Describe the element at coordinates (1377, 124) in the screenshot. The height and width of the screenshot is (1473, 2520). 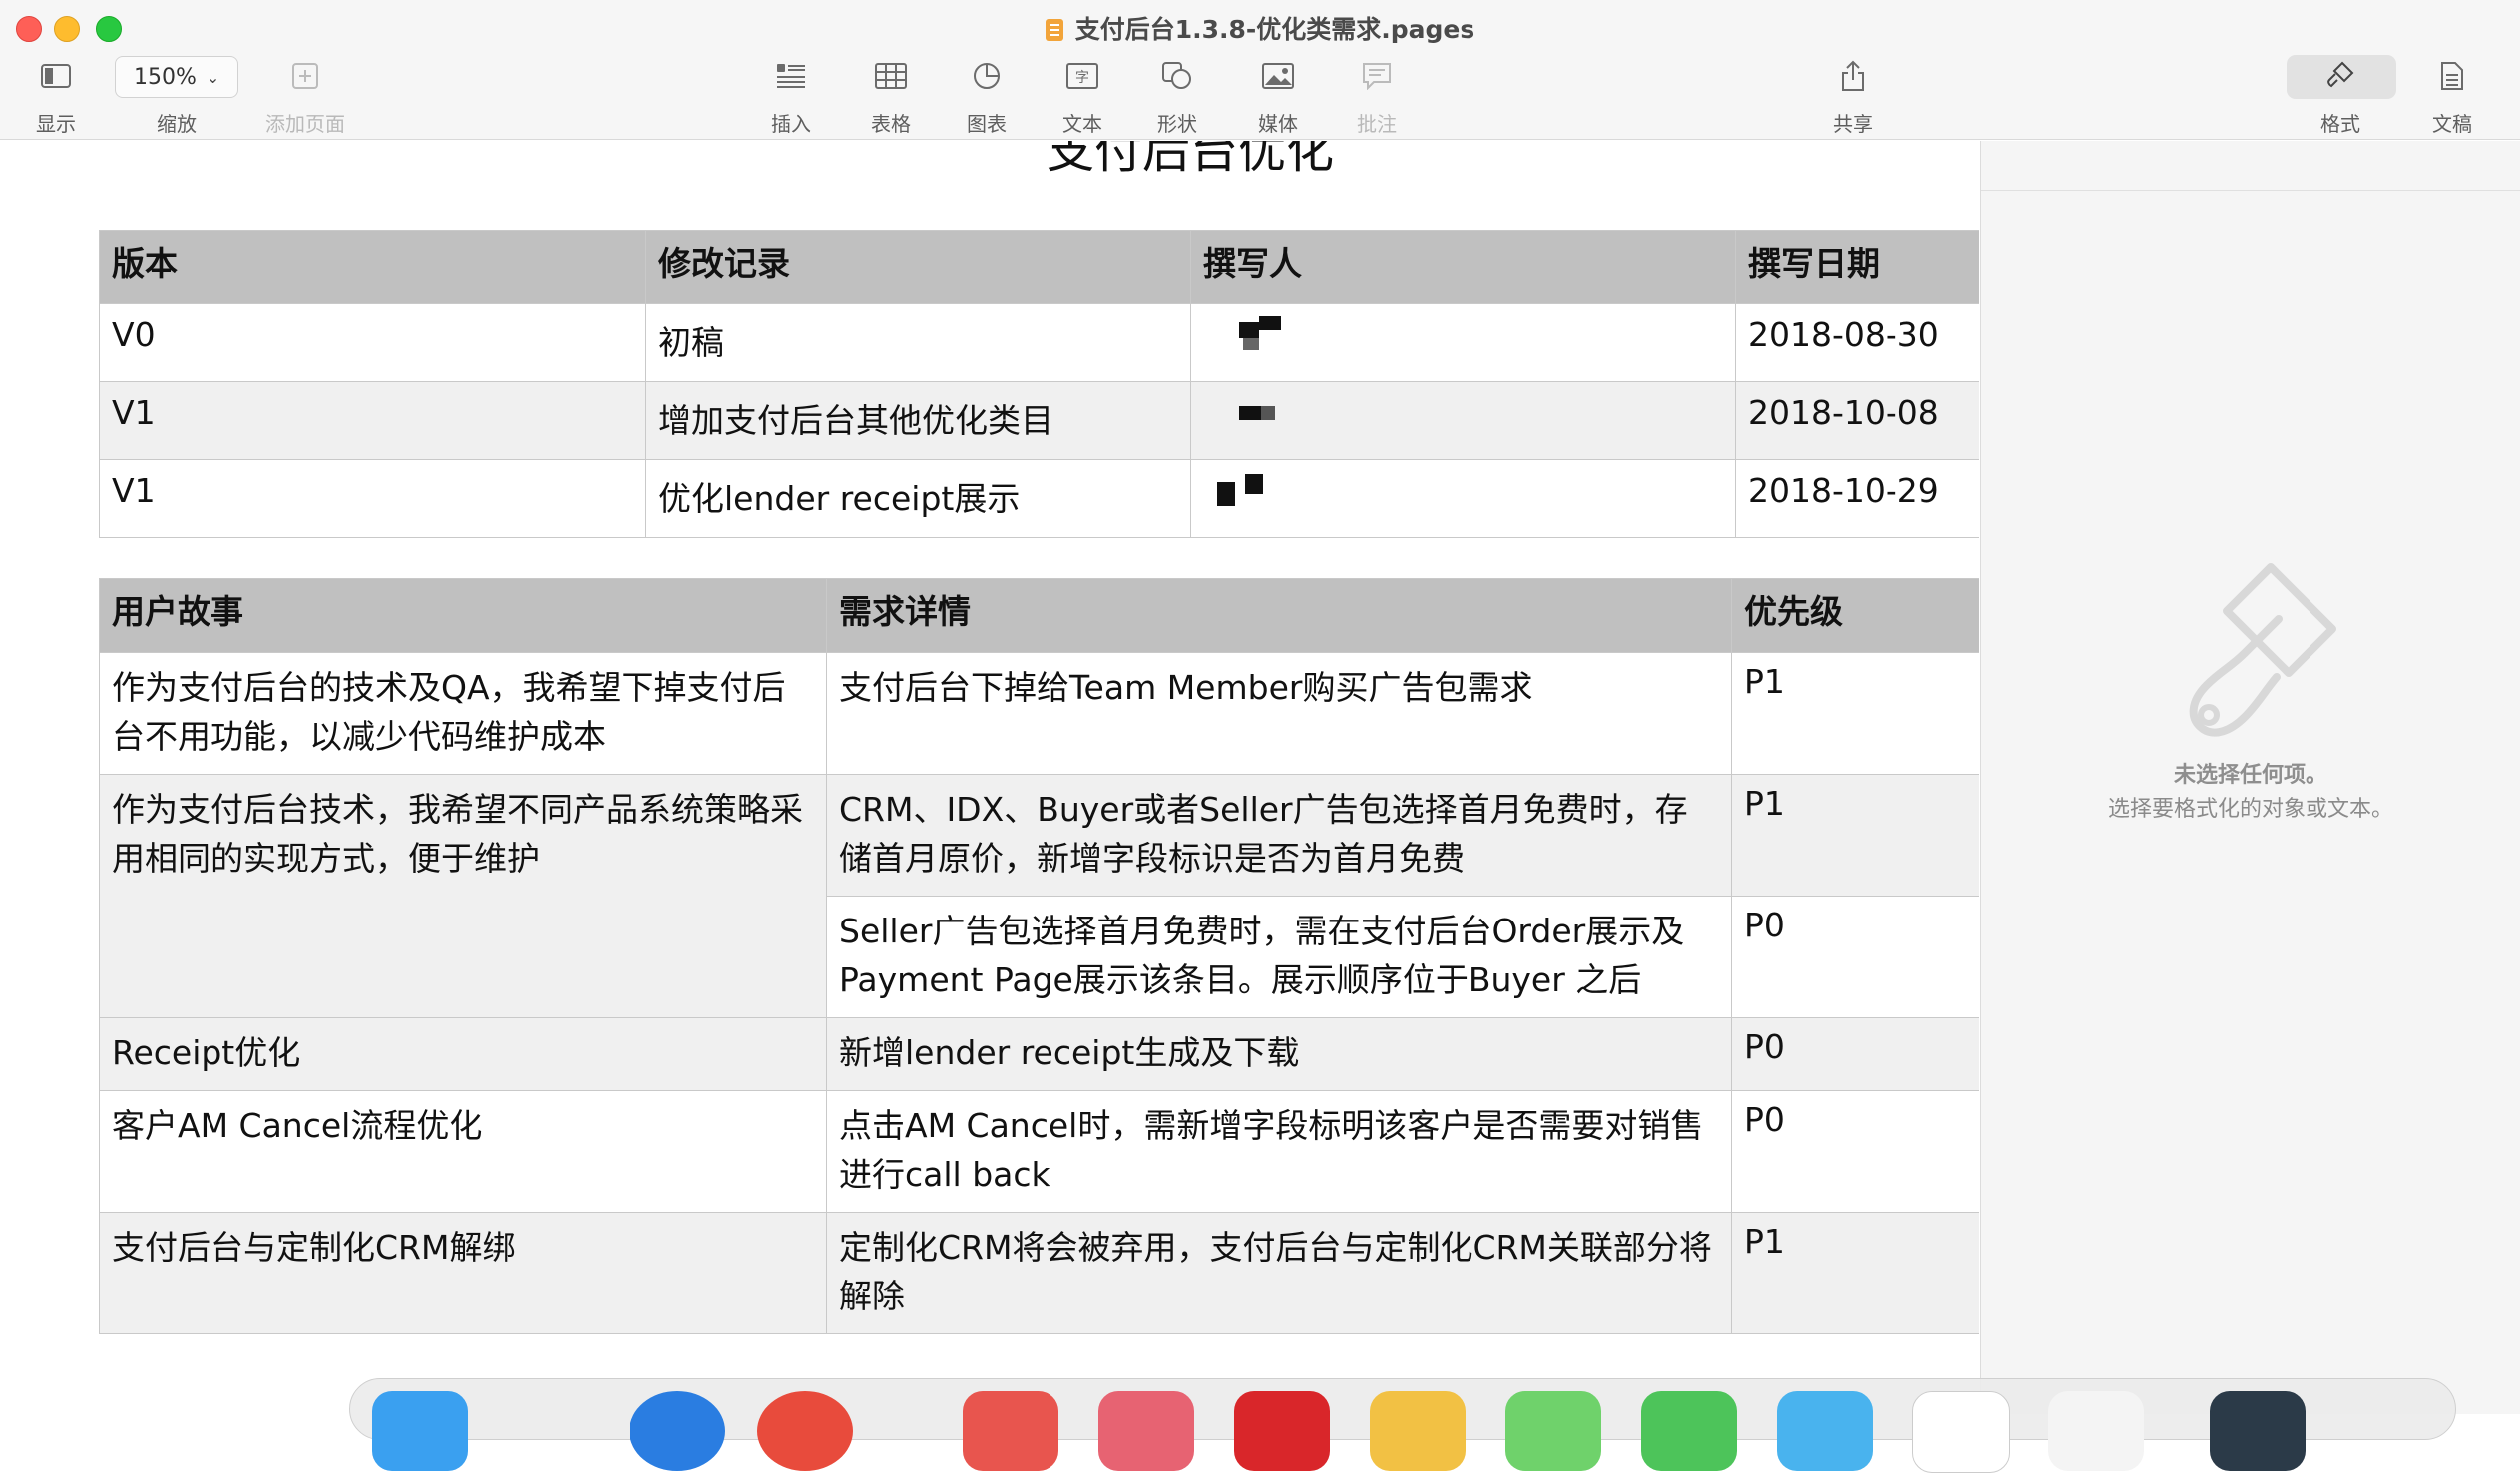
I see `comment-label: 批注` at that location.